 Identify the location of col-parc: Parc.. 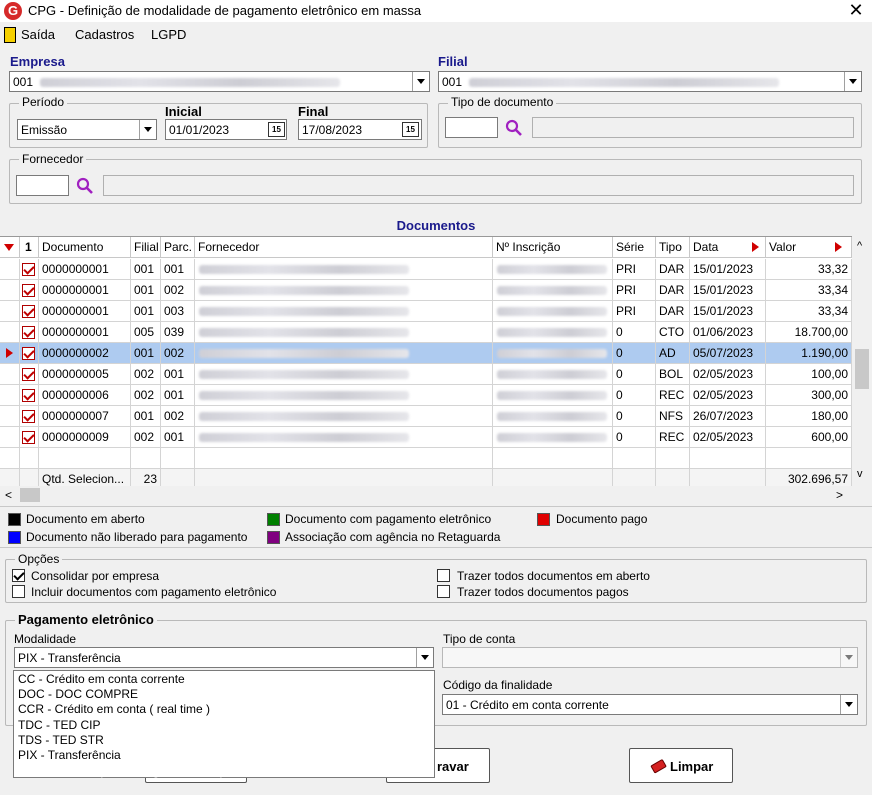
(178, 247).